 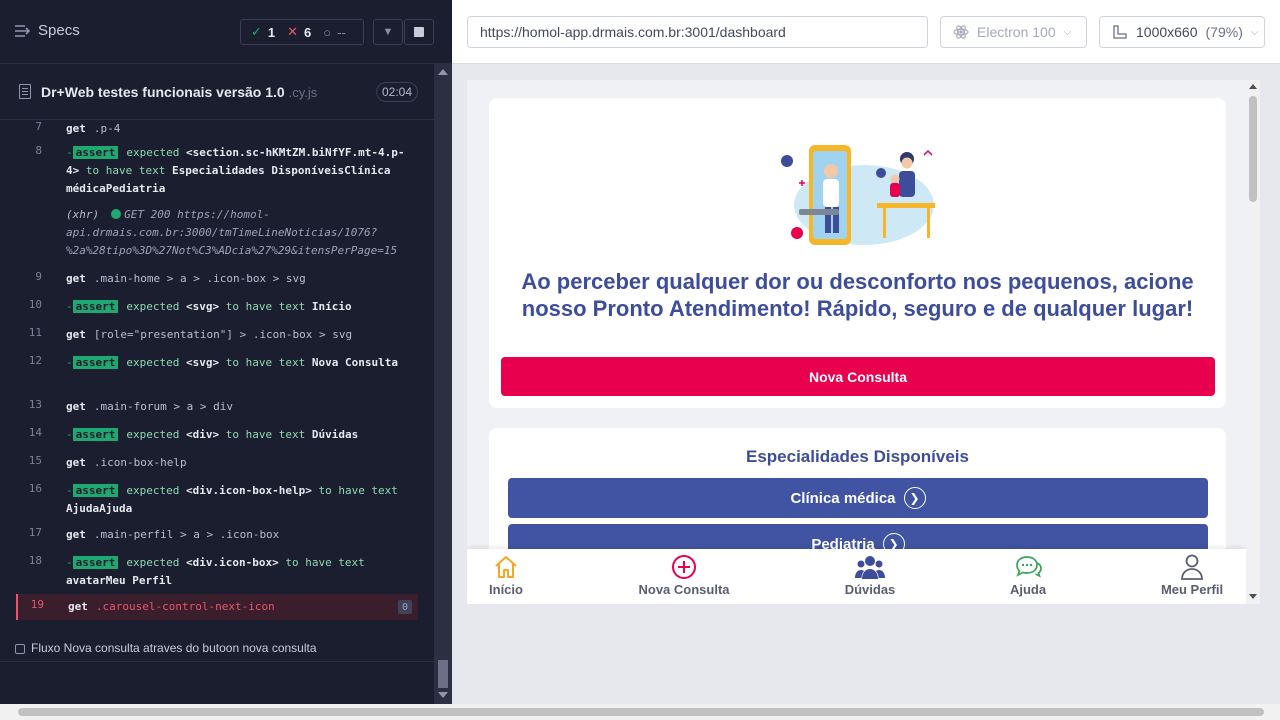 I want to click on nav-meu-perfil: Meu Perfil, so click(x=1192, y=577).